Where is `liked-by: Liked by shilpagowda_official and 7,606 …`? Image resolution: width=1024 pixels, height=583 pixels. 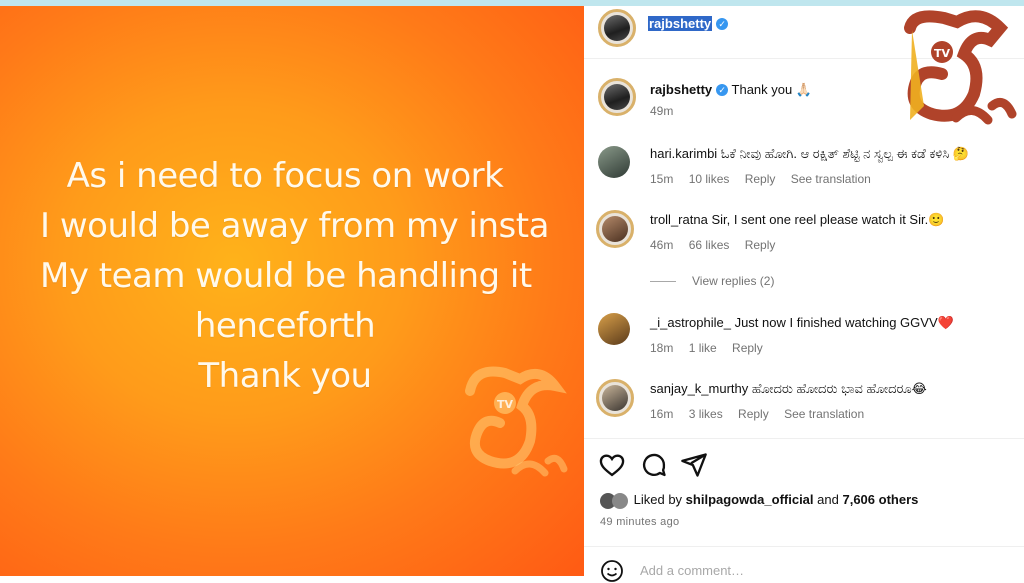
liked-by: Liked by shilpagowda_official and 7,606 … is located at coordinates (759, 500).